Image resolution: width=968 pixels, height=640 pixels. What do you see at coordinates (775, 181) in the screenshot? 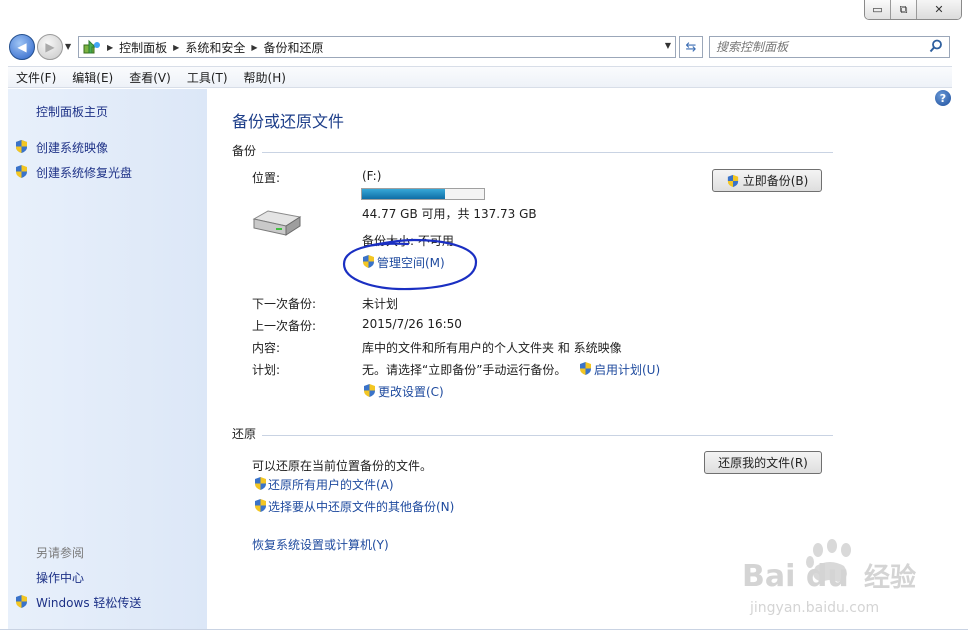
I see `backup-now-label: 立即备份(B)` at bounding box center [775, 181].